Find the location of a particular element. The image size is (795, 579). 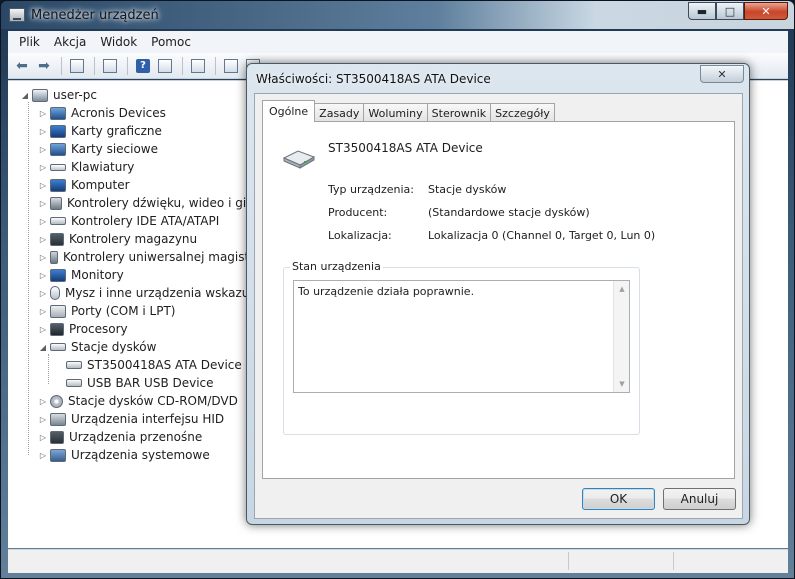

sound-icon is located at coordinates (56, 203).